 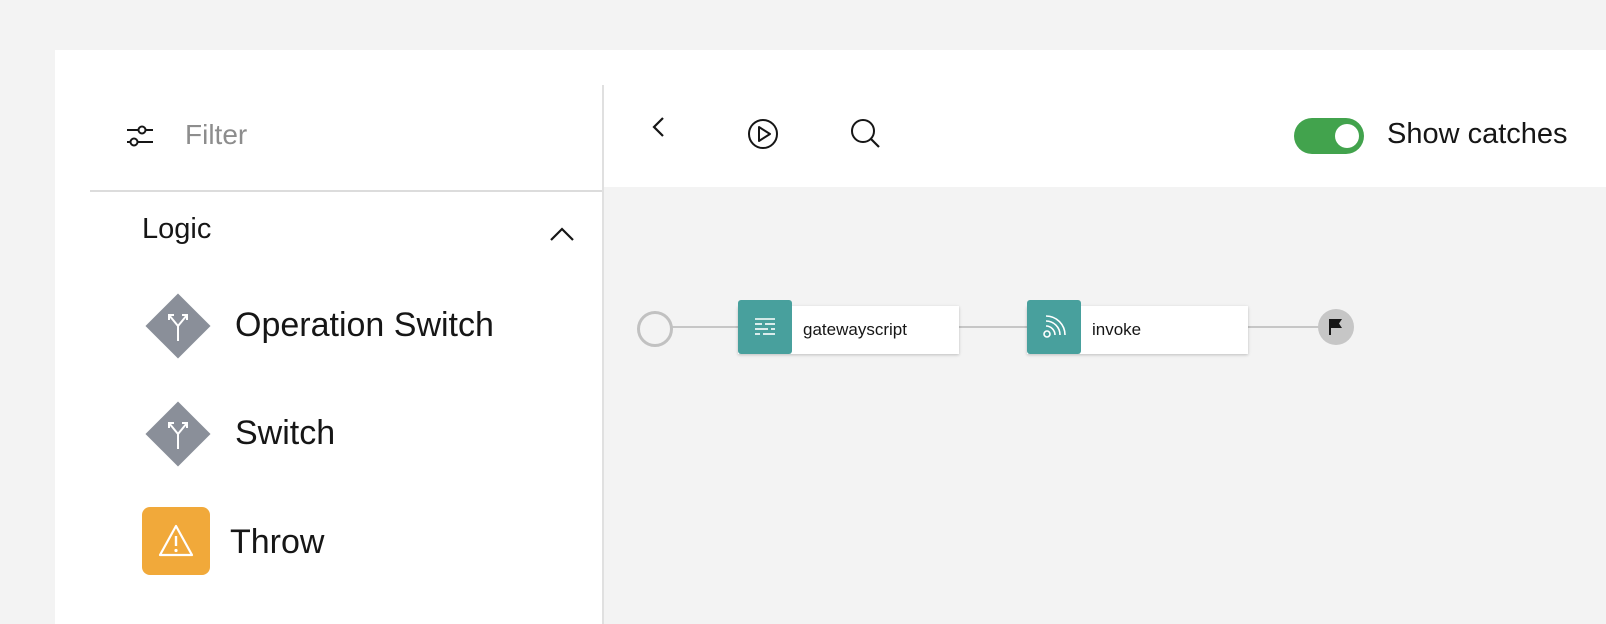 I want to click on flow-end-node, so click(x=1336, y=327).